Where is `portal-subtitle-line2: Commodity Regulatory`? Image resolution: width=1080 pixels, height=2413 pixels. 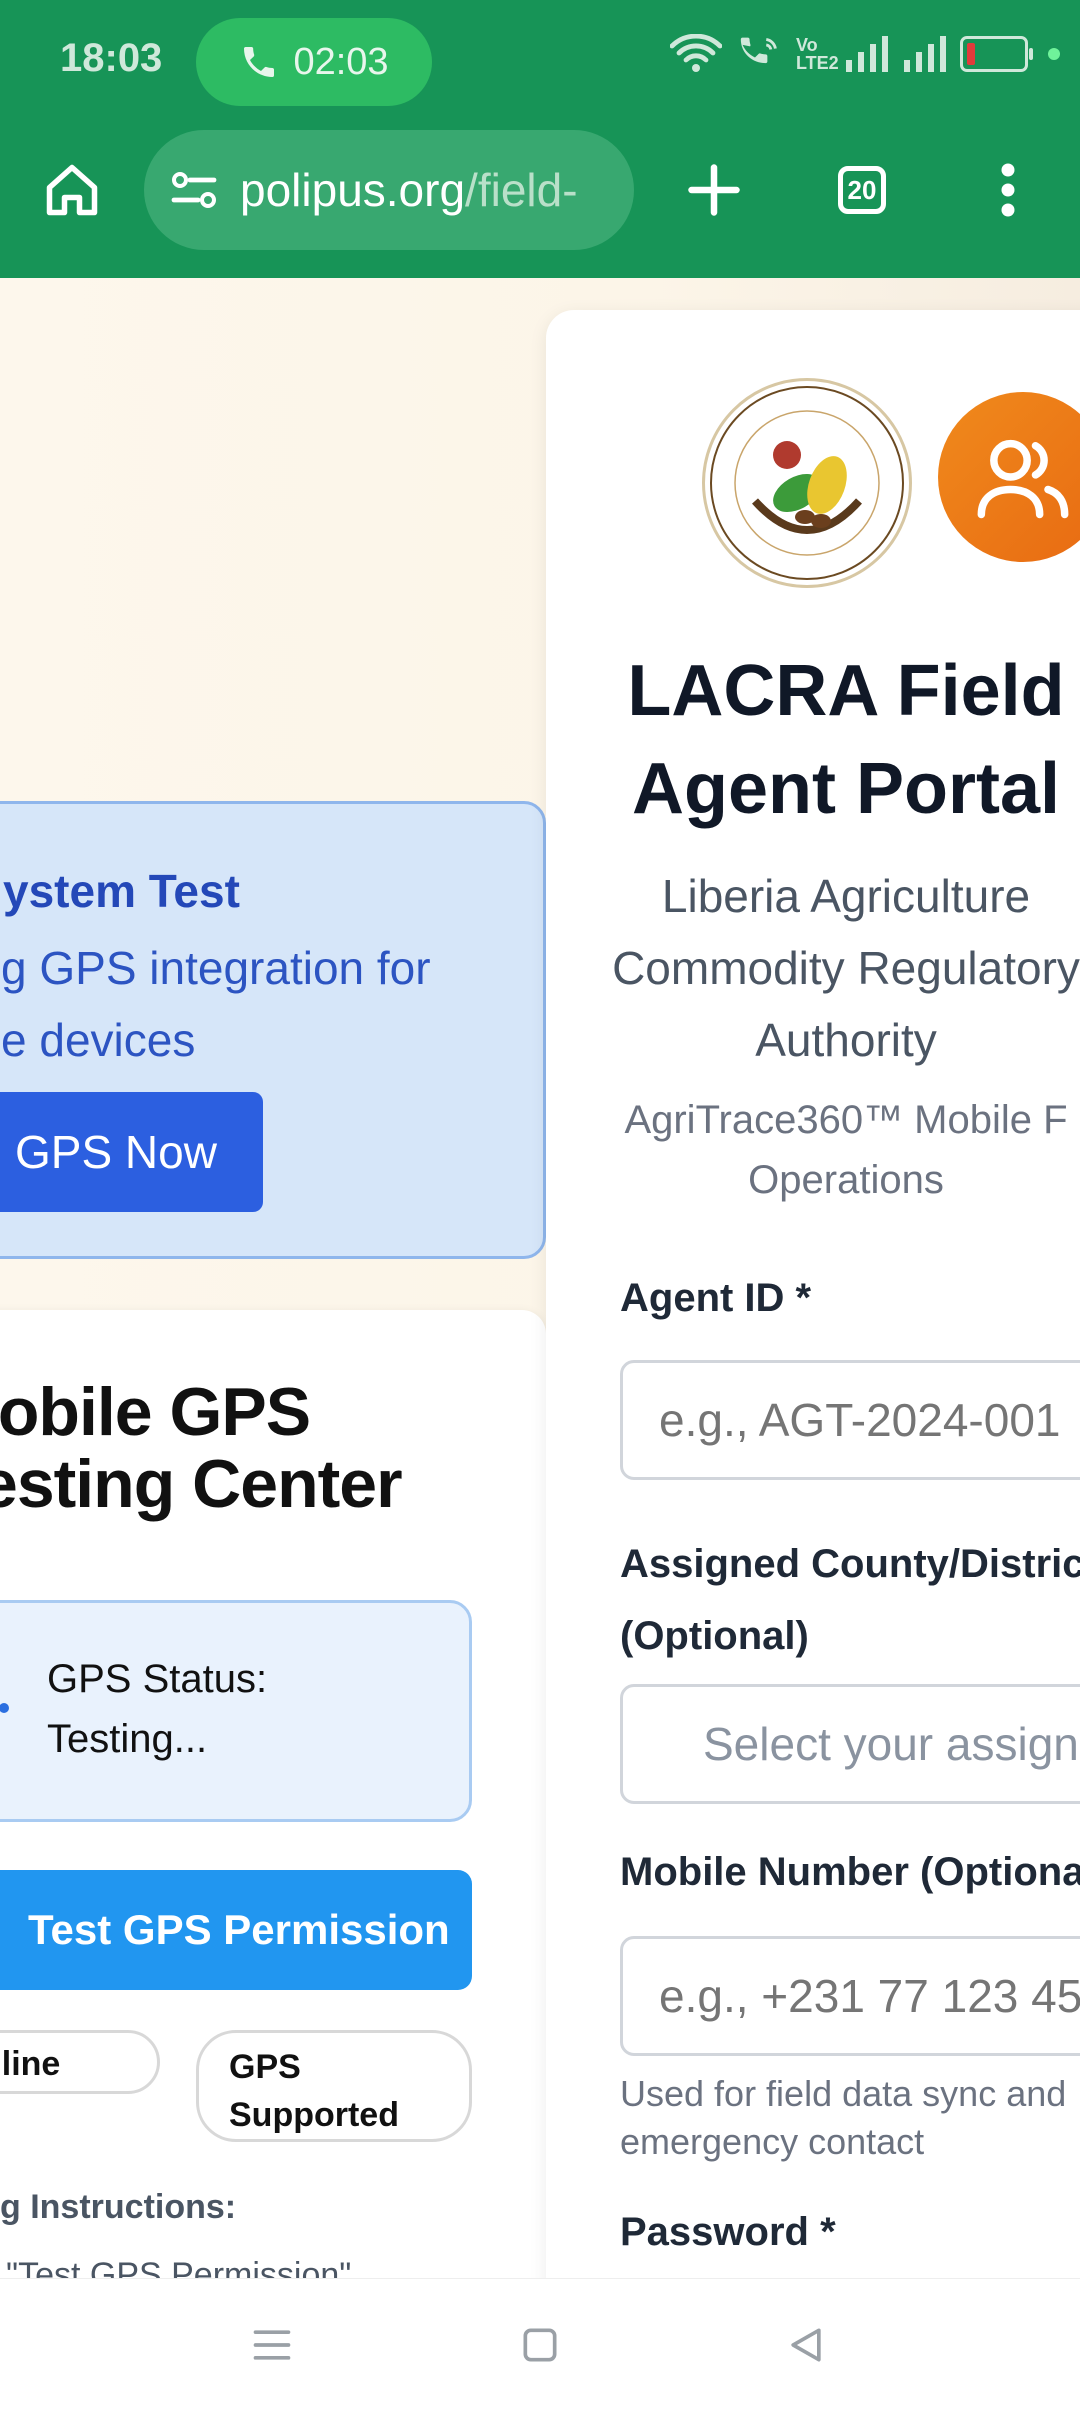
portal-subtitle-line2: Commodity Regulatory is located at coordinates (846, 968).